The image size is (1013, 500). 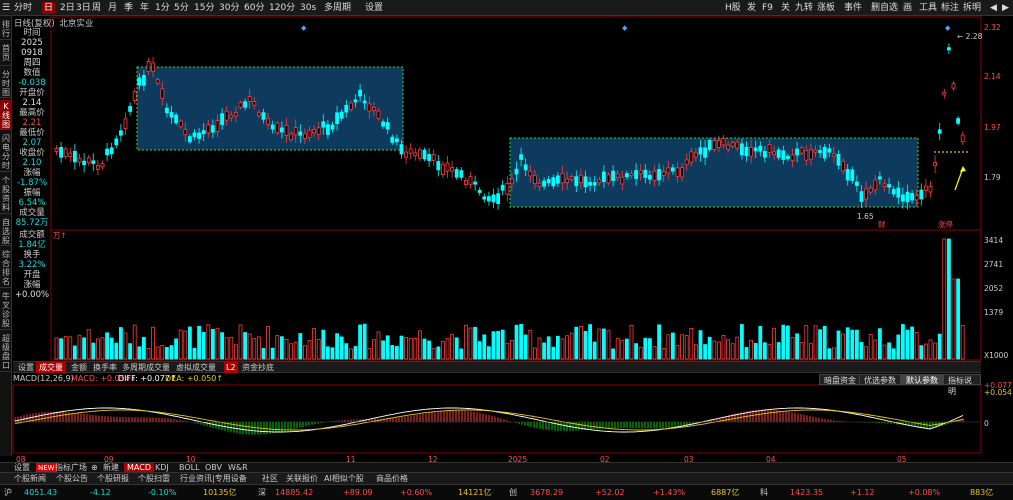 I want to click on link-industry: 行业资讯|专用设备, so click(x=213, y=479).